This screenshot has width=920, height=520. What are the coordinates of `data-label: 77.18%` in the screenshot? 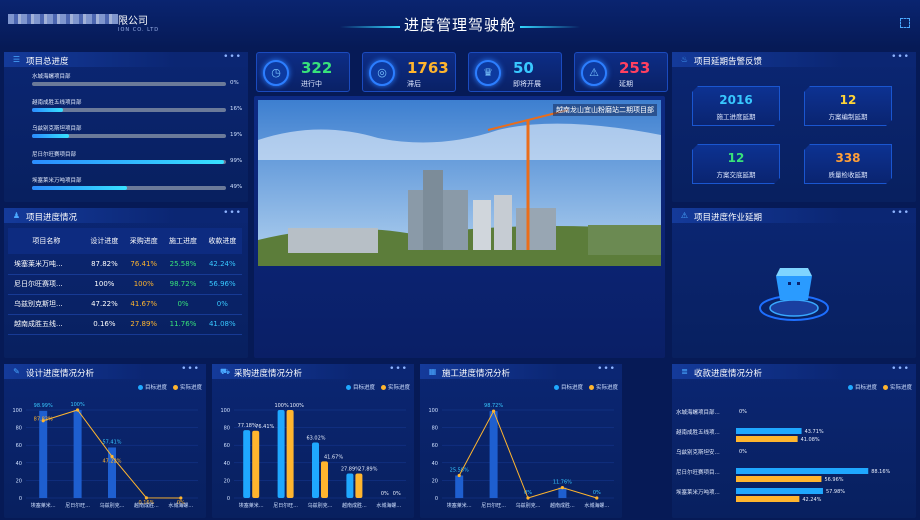 It's located at (247, 426).